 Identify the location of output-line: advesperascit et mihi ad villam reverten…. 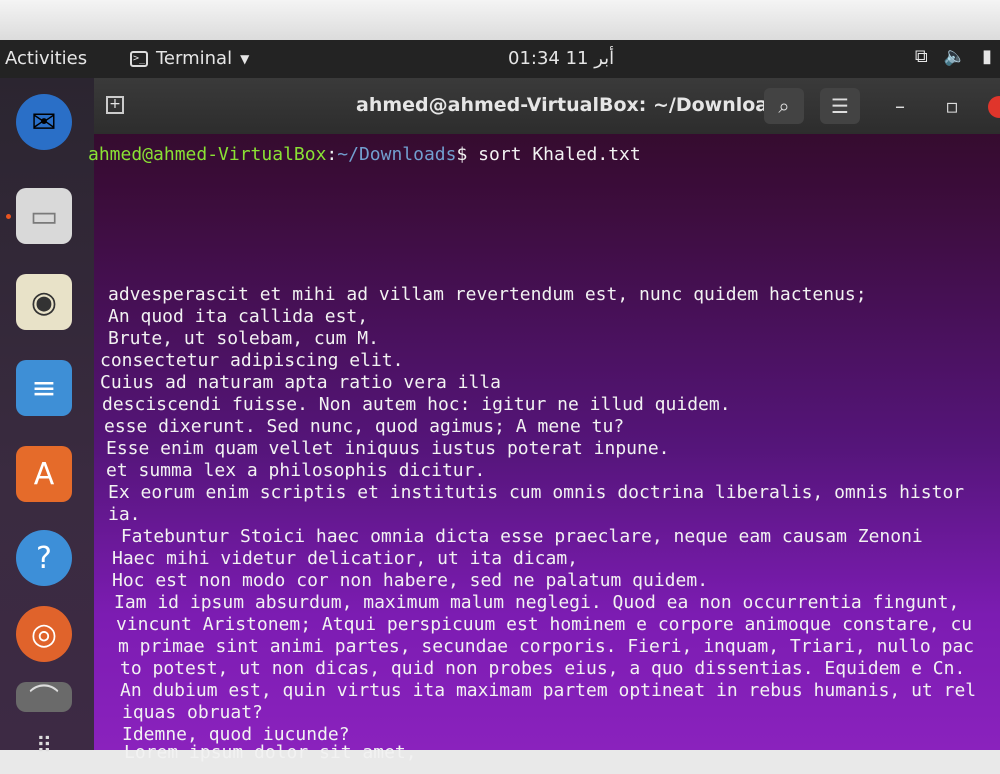
(487, 294).